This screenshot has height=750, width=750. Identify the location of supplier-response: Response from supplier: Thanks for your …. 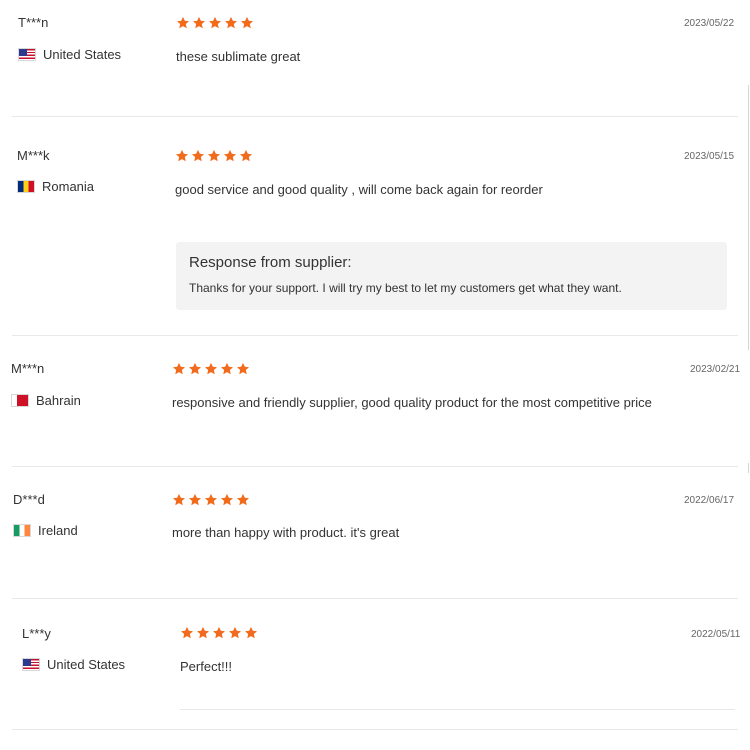
(451, 276).